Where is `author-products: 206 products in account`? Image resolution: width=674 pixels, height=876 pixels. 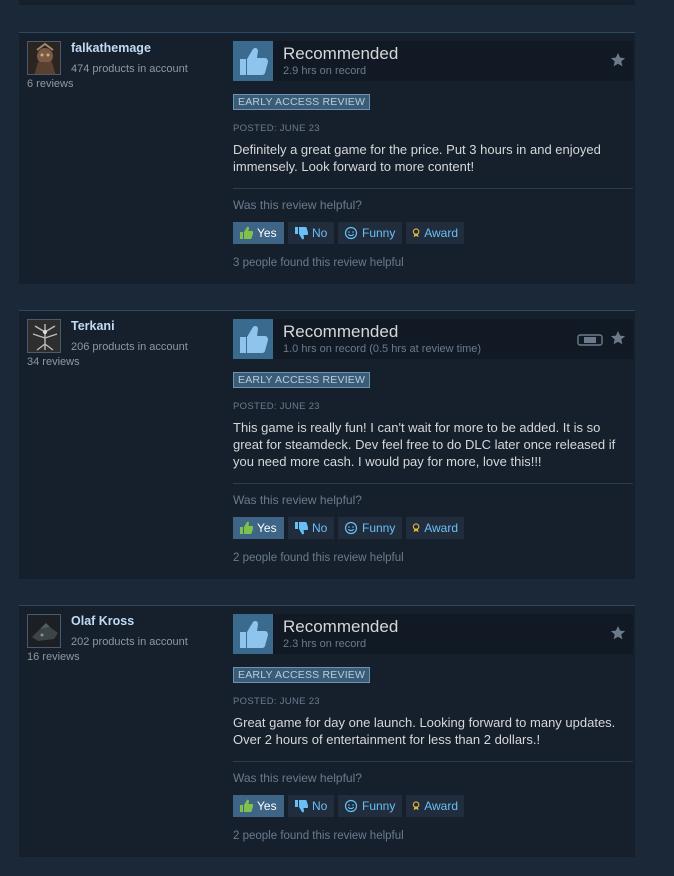
author-products: 206 products in account is located at coordinates (129, 347).